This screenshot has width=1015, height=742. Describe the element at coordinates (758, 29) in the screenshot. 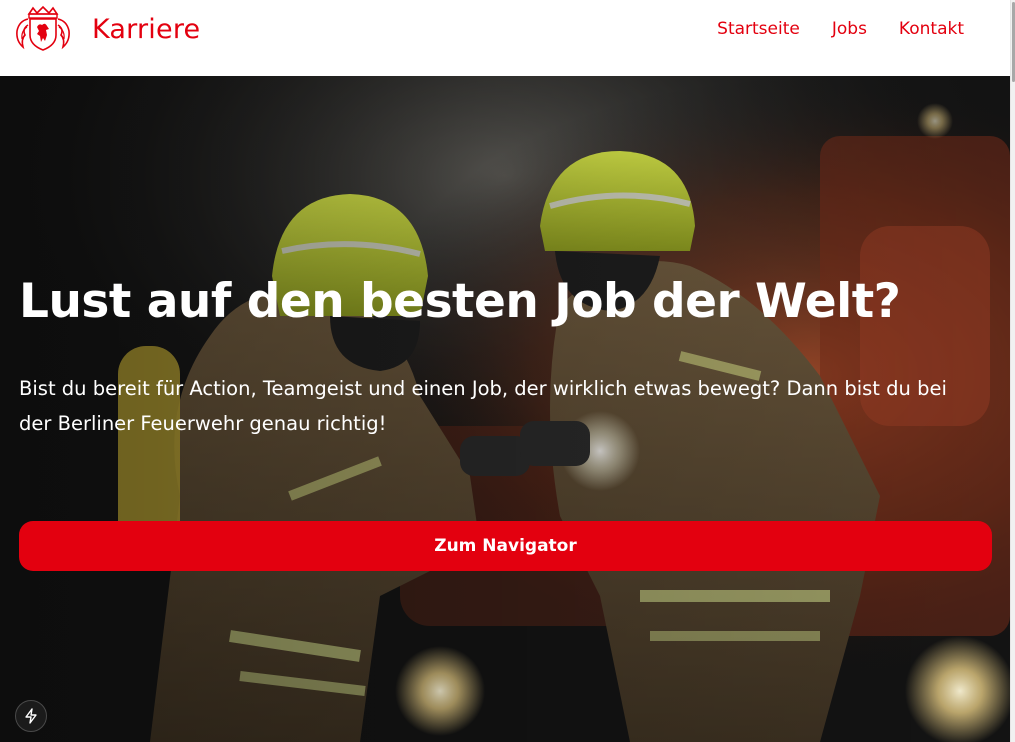

I see `nav-link-startseite: Startseite` at that location.